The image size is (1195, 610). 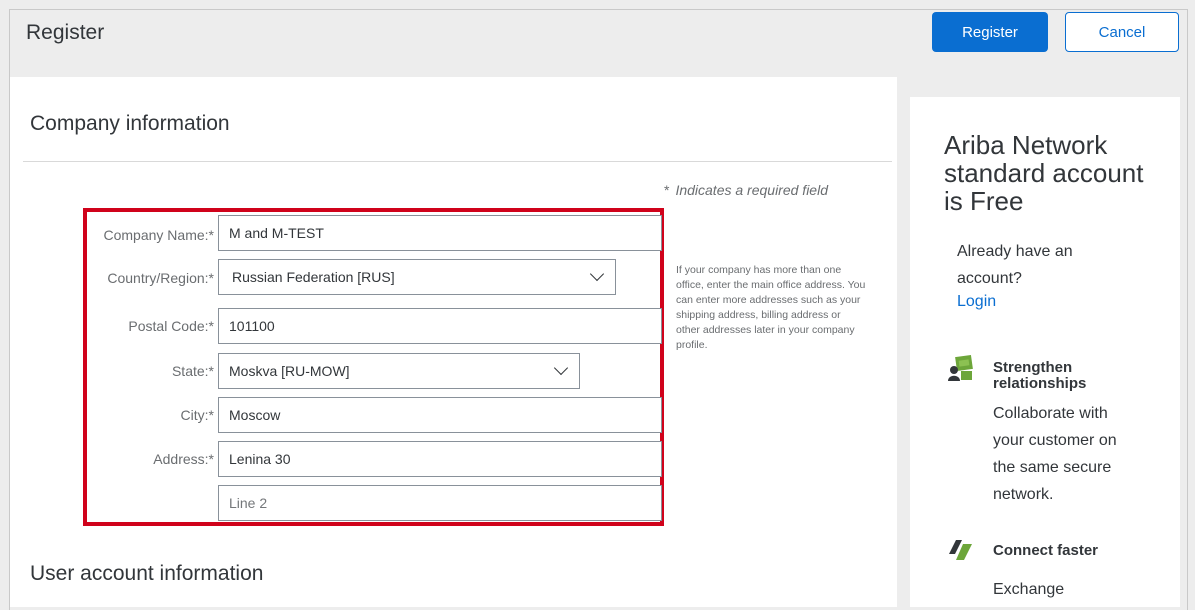 I want to click on required-note-text: Indicates a required field, so click(x=751, y=190).